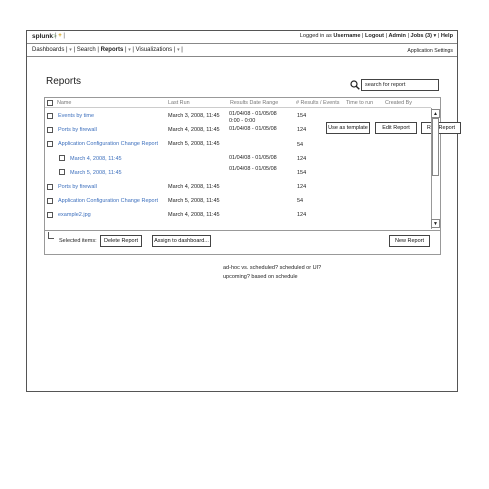 The width and height of the screenshot is (489, 489). I want to click on new-report-button: New Report, so click(409, 241).